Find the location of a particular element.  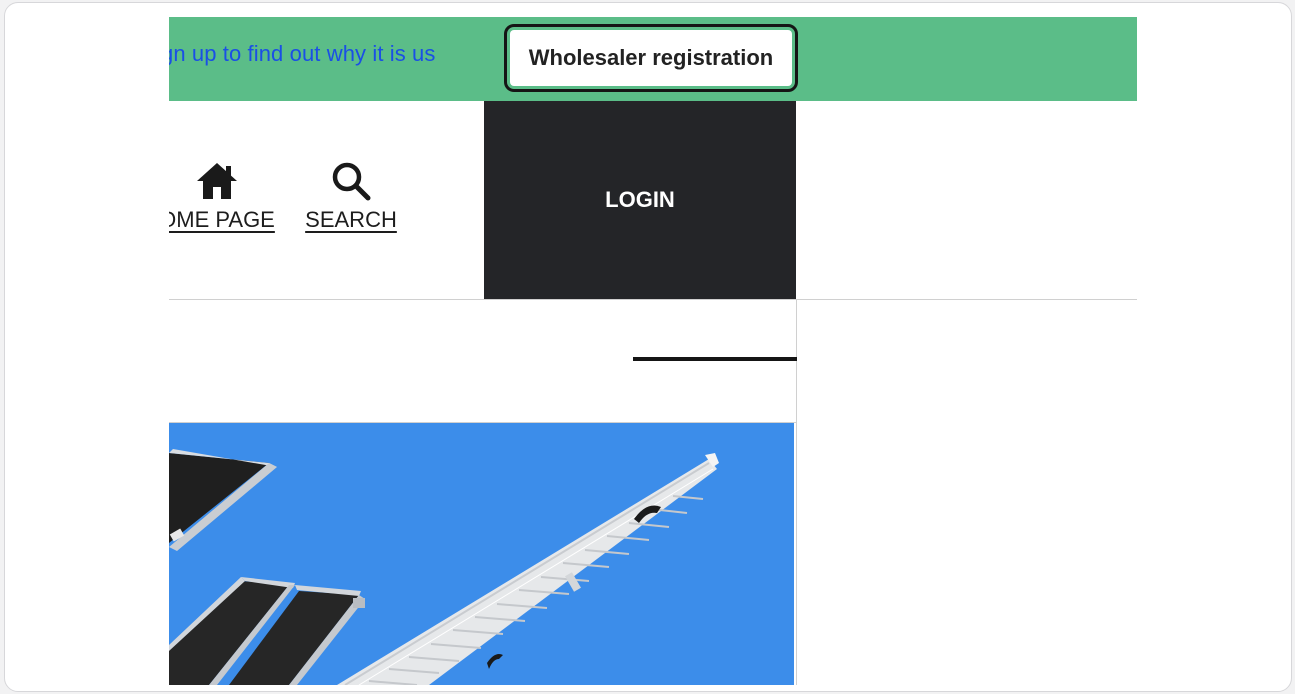

nav-home-page: OME PAGE is located at coordinates (223, 196).